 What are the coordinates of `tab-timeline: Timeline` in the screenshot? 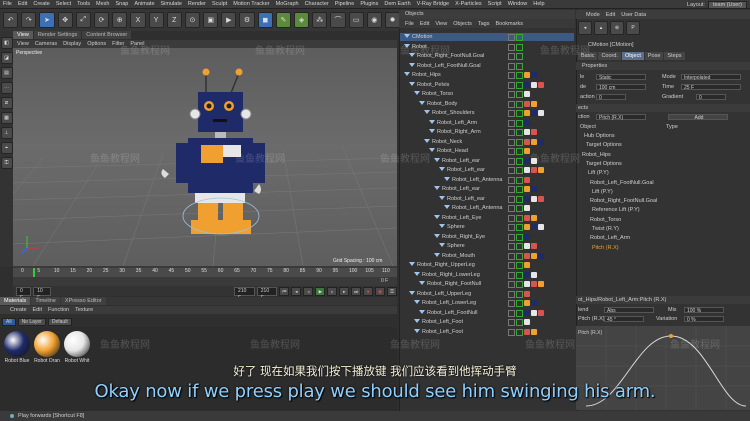 It's located at (45, 301).